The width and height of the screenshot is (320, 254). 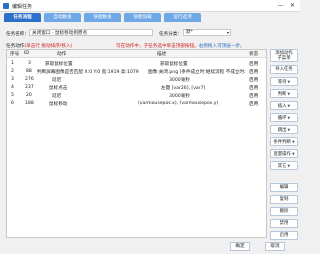 What do you see at coordinates (136, 63) in the screenshot?
I see `table-row: 1 3 获取鼠标位置 获取鼠标位置 启用` at bounding box center [136, 63].